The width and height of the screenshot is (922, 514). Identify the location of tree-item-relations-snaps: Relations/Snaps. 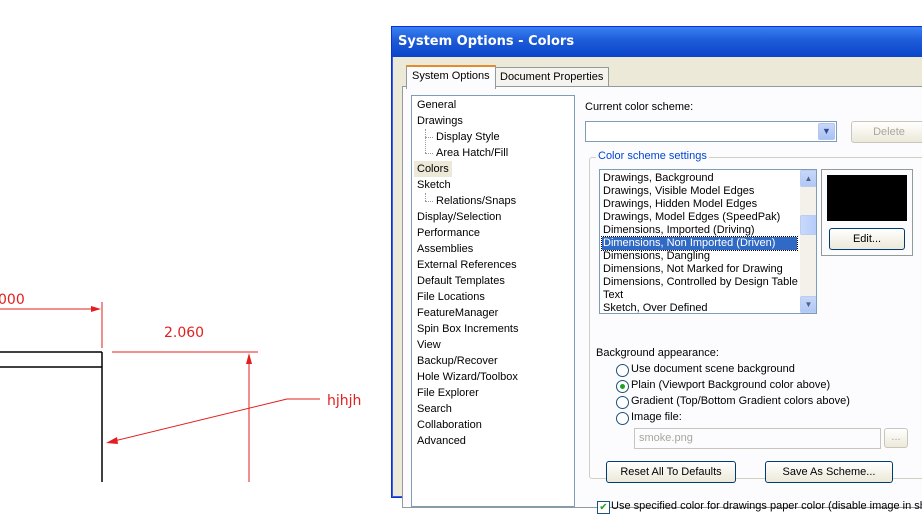
(476, 201).